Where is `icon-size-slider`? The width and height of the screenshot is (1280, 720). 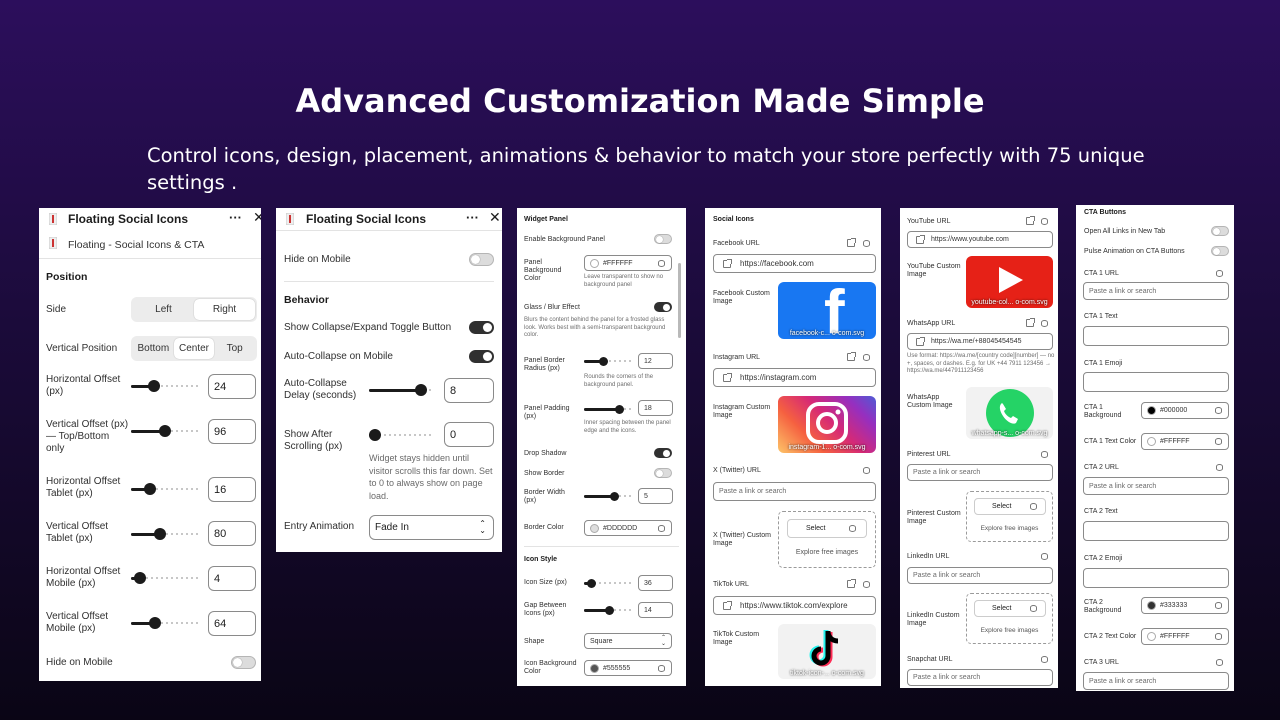 icon-size-slider is located at coordinates (609, 583).